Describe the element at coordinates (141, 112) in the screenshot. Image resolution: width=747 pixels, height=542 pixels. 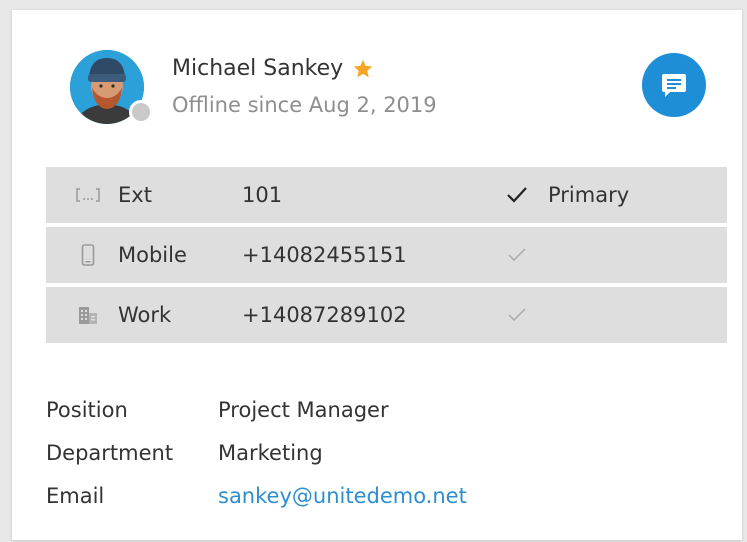
I see `presence-indicator` at that location.